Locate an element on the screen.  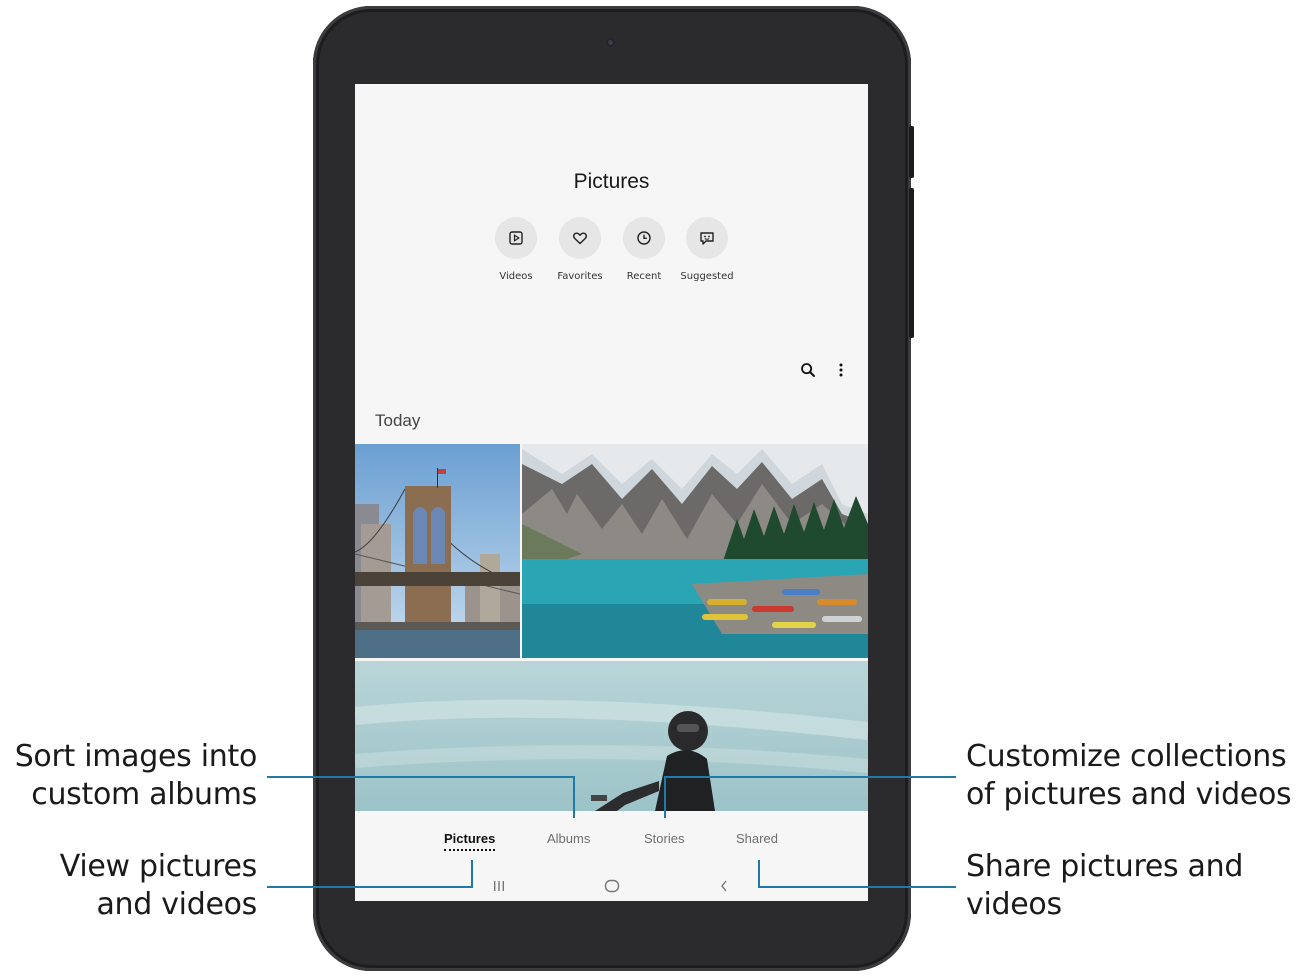
photo-thumbnail-mountain-lake is located at coordinates (695, 551).